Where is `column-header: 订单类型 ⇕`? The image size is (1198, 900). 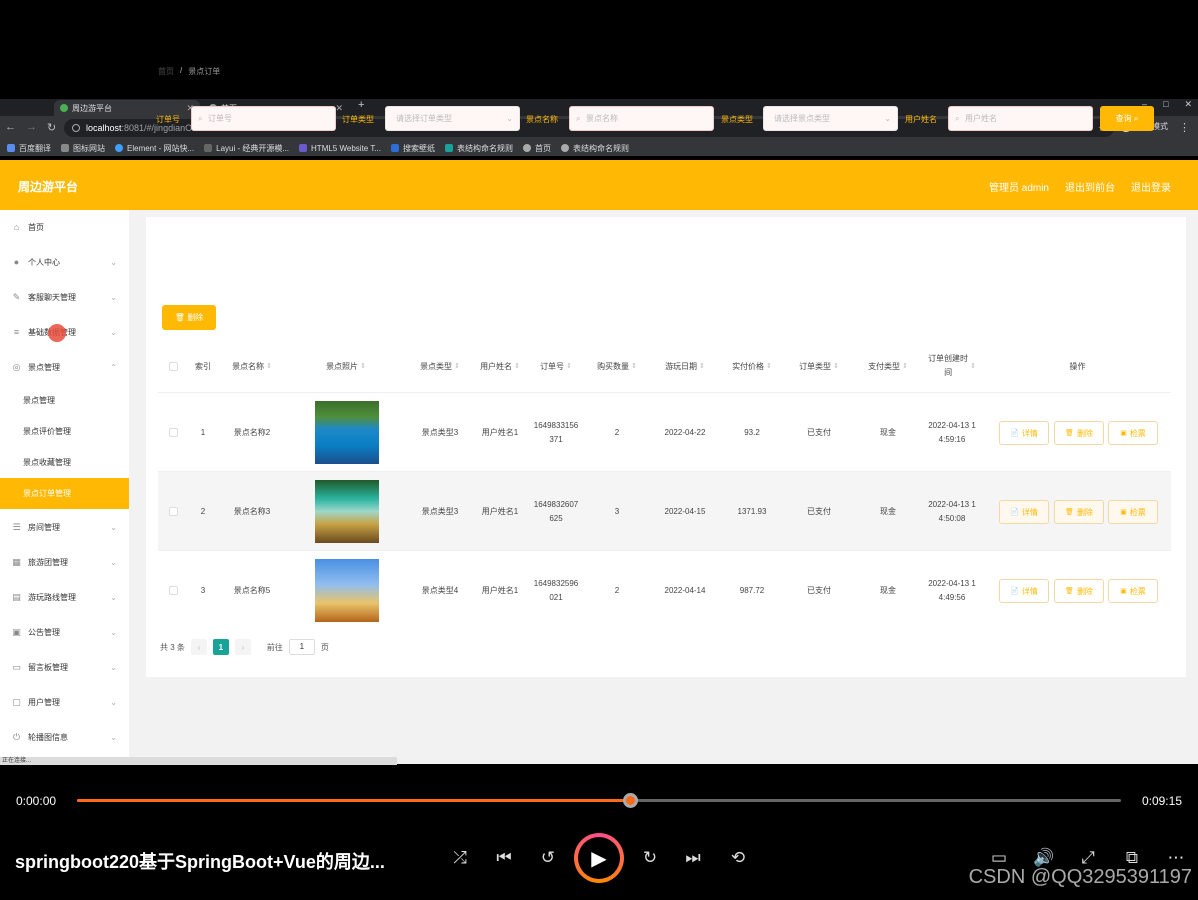
column-header: 订单类型 ⇕ is located at coordinates (819, 366).